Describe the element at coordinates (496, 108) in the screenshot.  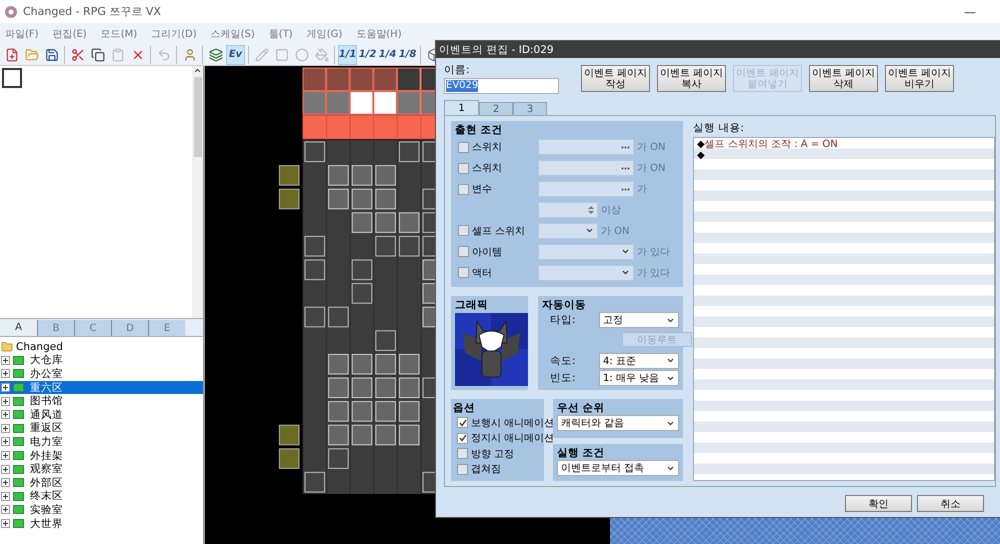
I see `page-tab: 2` at that location.